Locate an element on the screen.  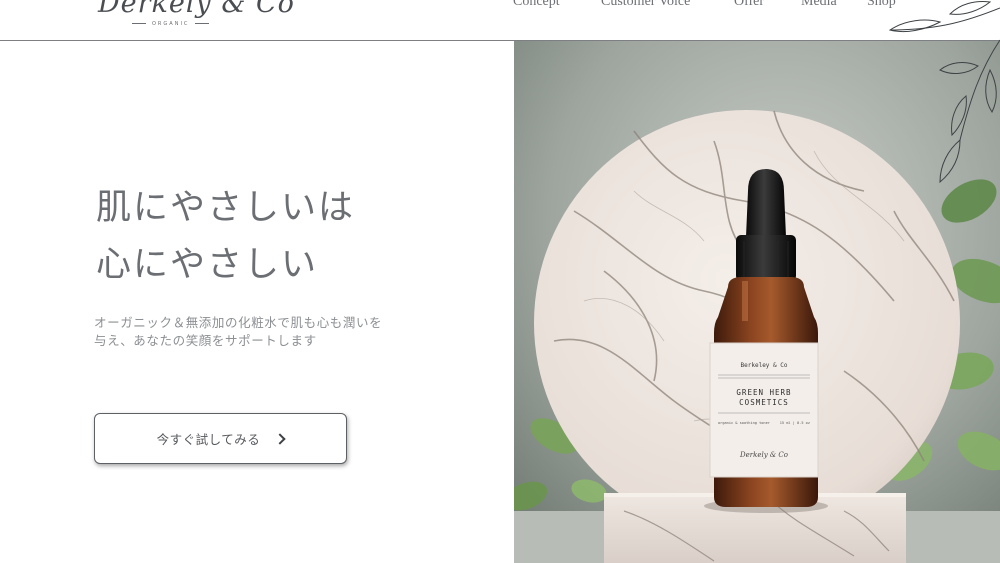
label-small-left: organic & soothing toner is located at coordinates (744, 423).